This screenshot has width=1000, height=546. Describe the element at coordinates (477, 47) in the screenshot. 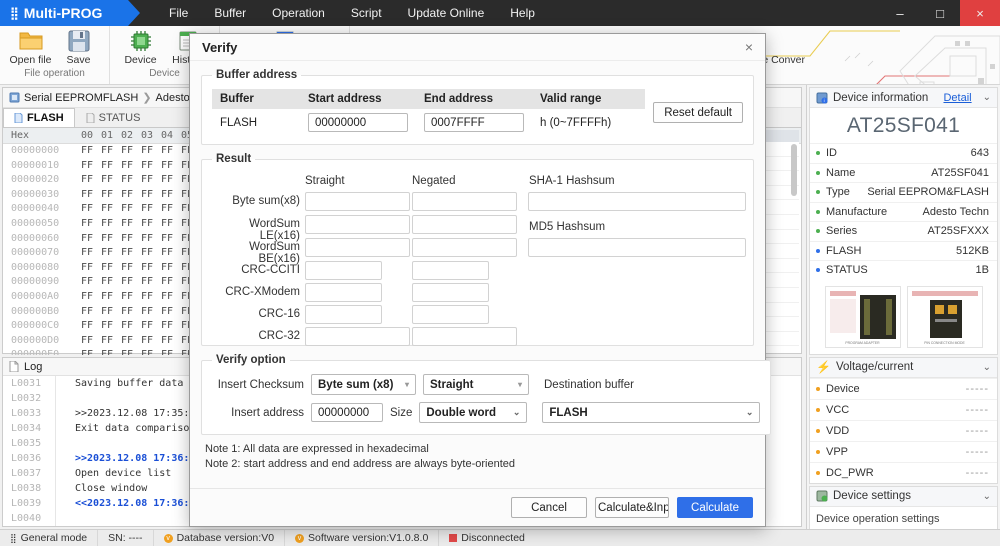

I see `verify-dialog-titlebar: Verify ×` at that location.